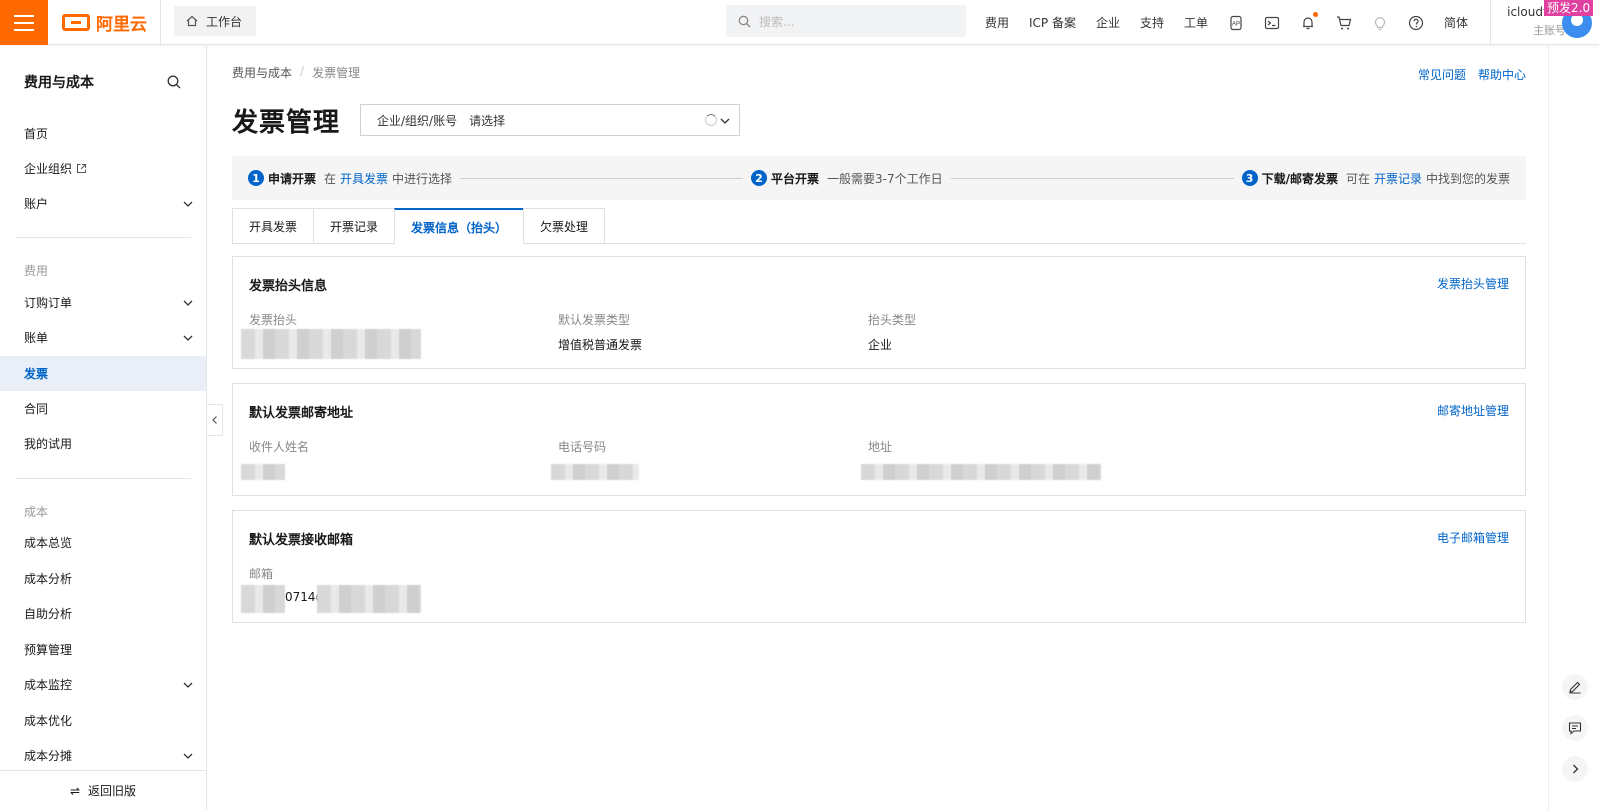 The image size is (1599, 810). I want to click on menu-icon, so click(24, 22).